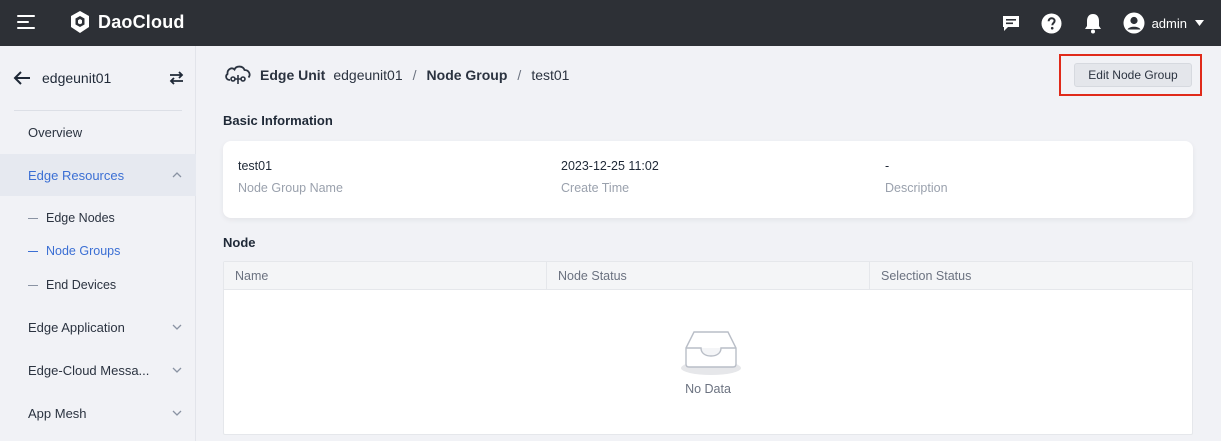  I want to click on table-header: Name Node Status Selection Status, so click(708, 276).